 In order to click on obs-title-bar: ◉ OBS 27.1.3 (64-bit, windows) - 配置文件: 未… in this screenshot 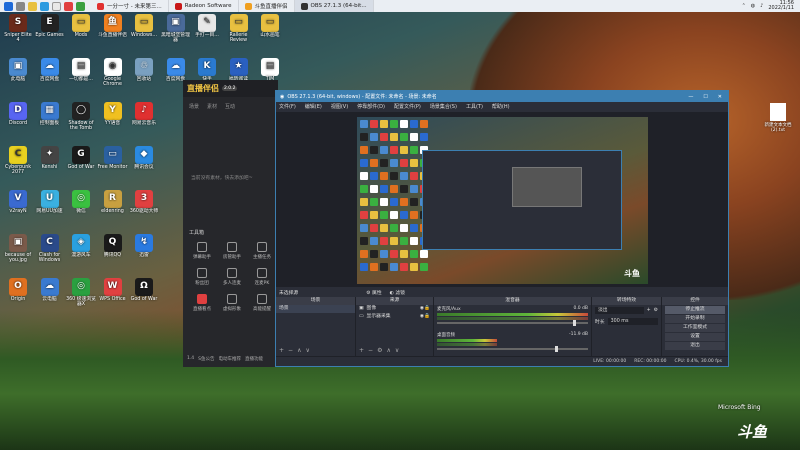, I will do `click(502, 96)`.